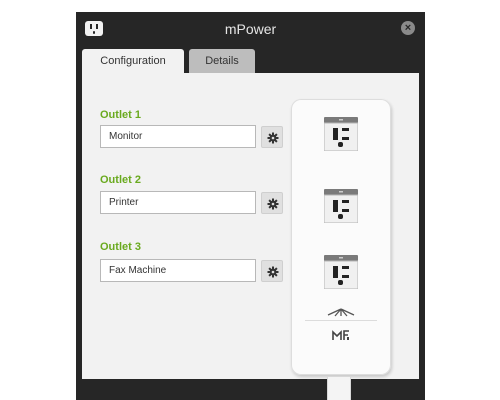 This screenshot has height=400, width=500. What do you see at coordinates (341, 320) in the screenshot?
I see `logo-divider` at bounding box center [341, 320].